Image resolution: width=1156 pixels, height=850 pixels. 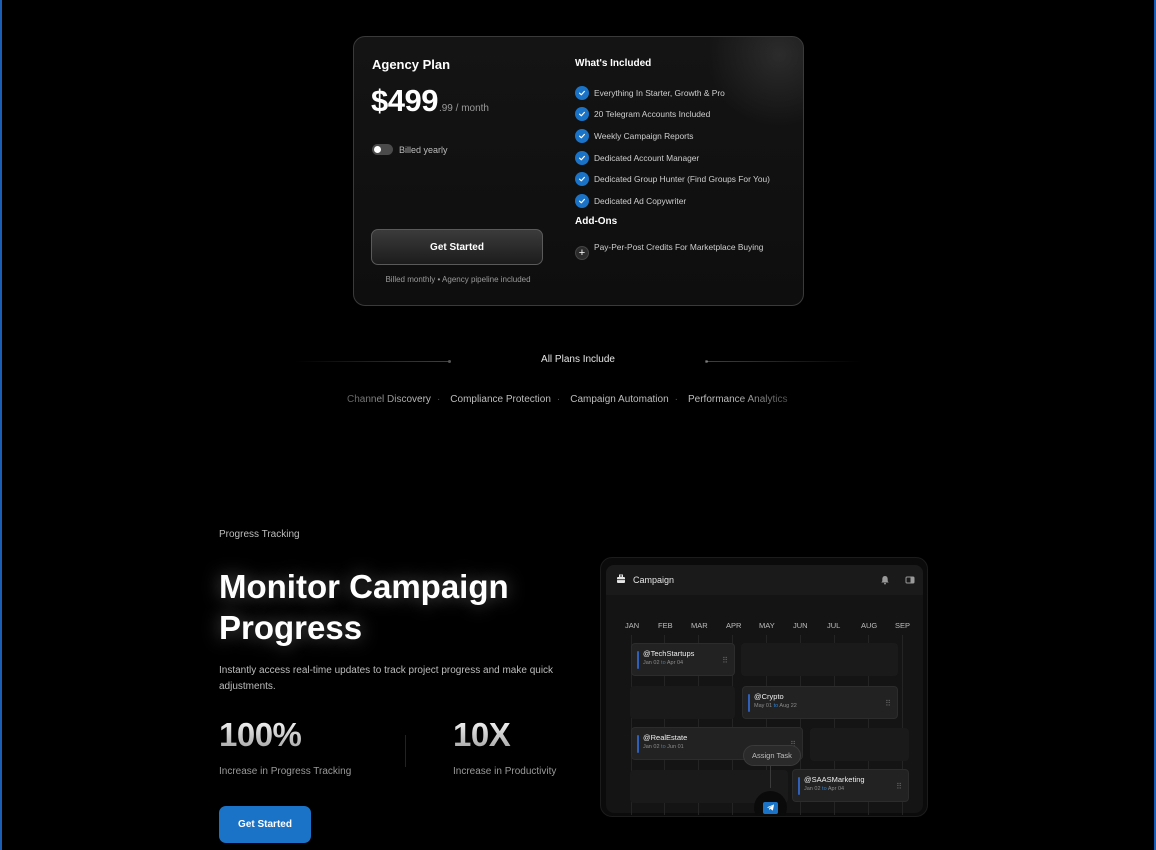 What do you see at coordinates (834, 625) in the screenshot?
I see `month-label: JUL` at bounding box center [834, 625].